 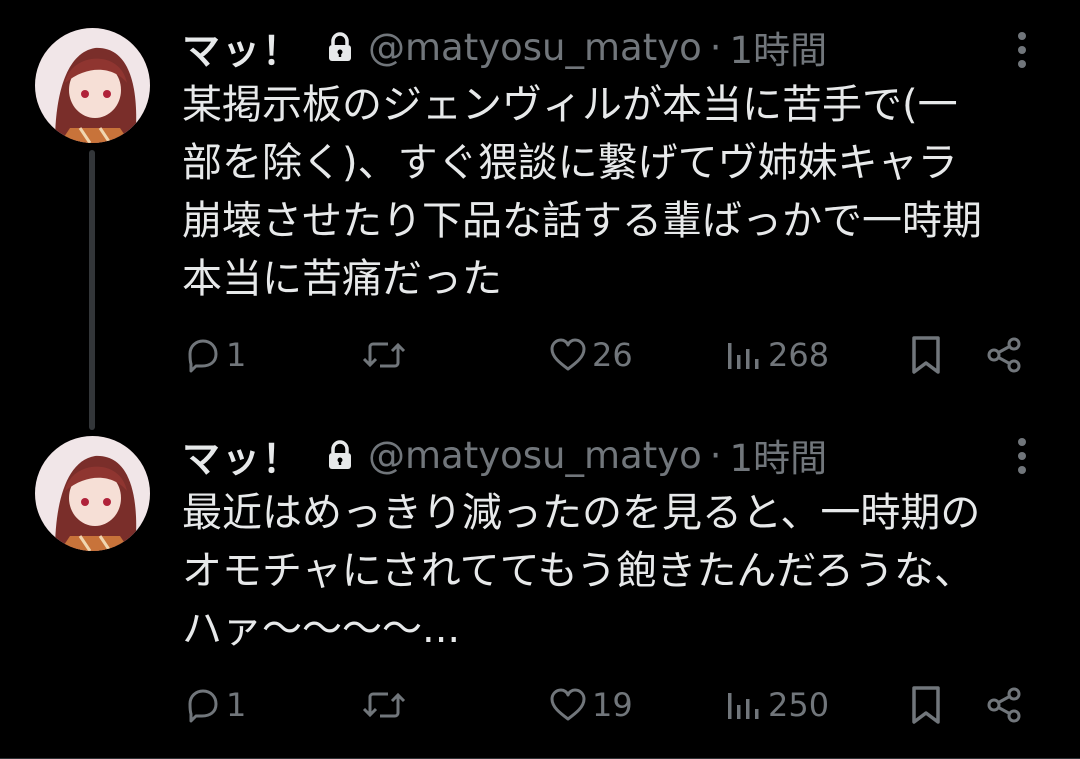 What do you see at coordinates (590, 355) in the screenshot?
I see `like-button: 26` at bounding box center [590, 355].